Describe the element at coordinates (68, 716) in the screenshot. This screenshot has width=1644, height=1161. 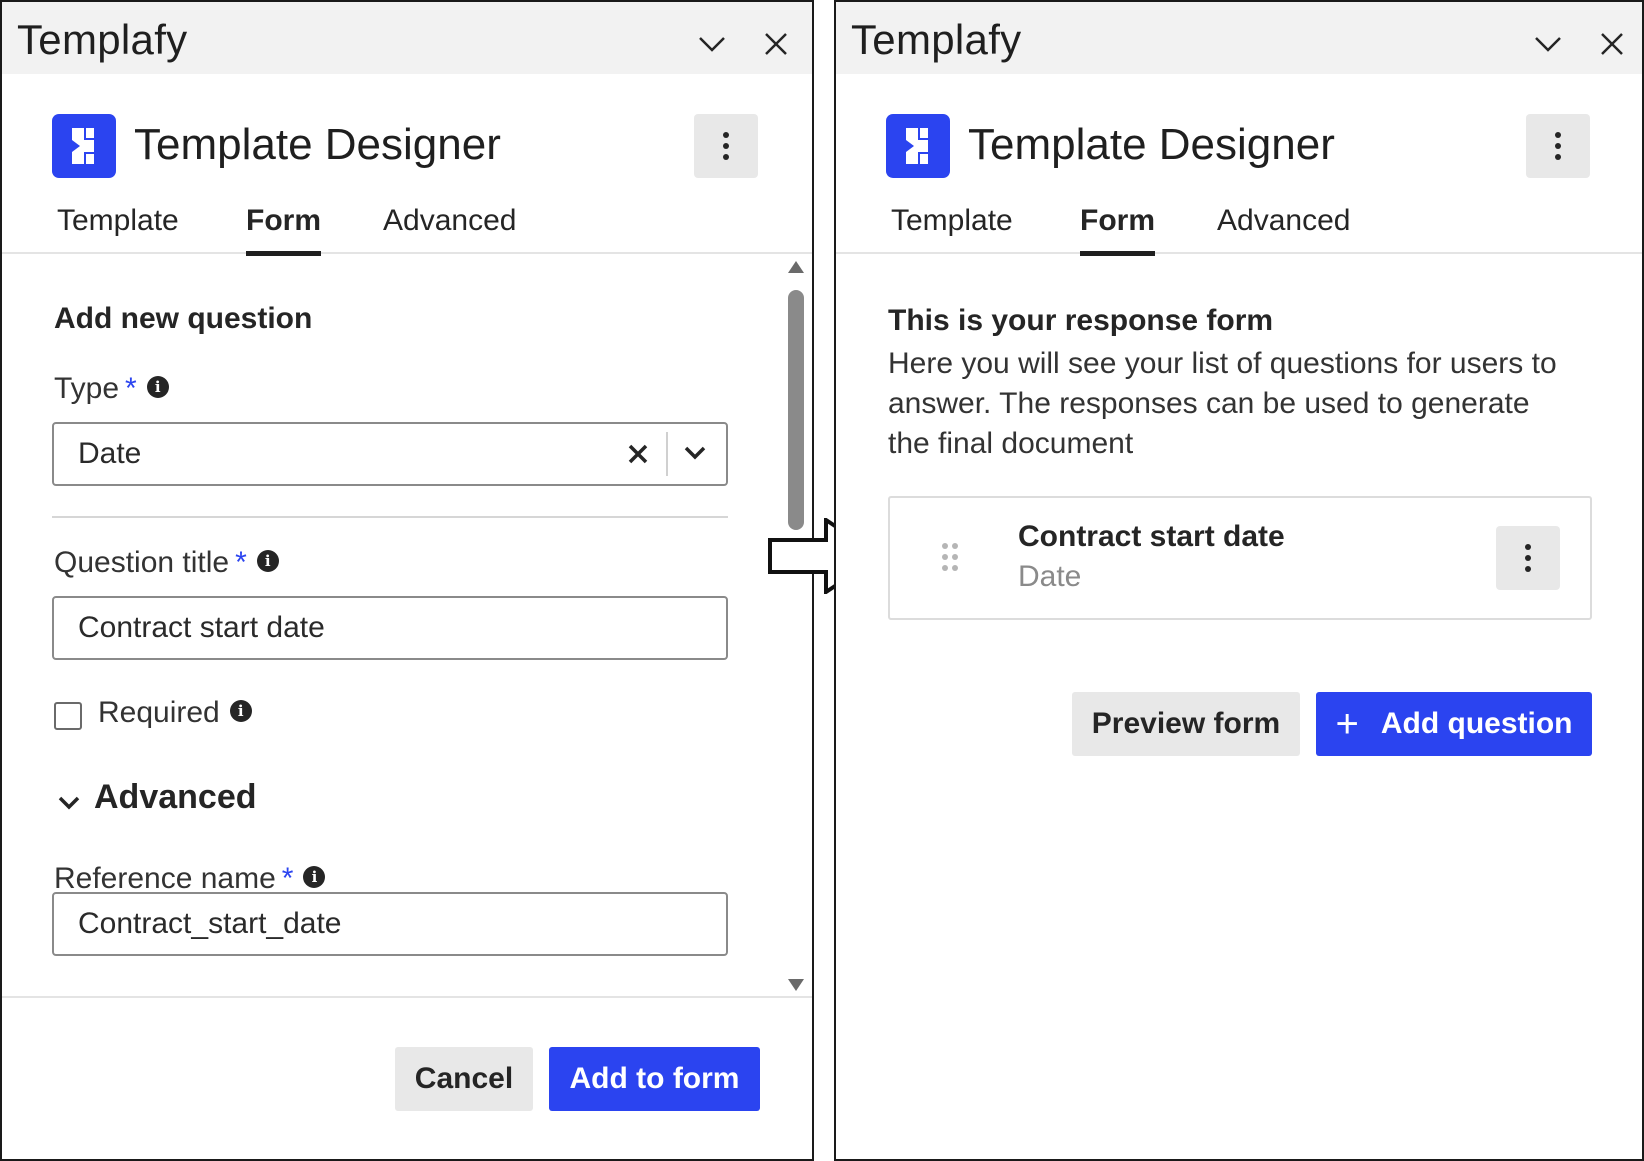
I see `required-checkbox` at that location.